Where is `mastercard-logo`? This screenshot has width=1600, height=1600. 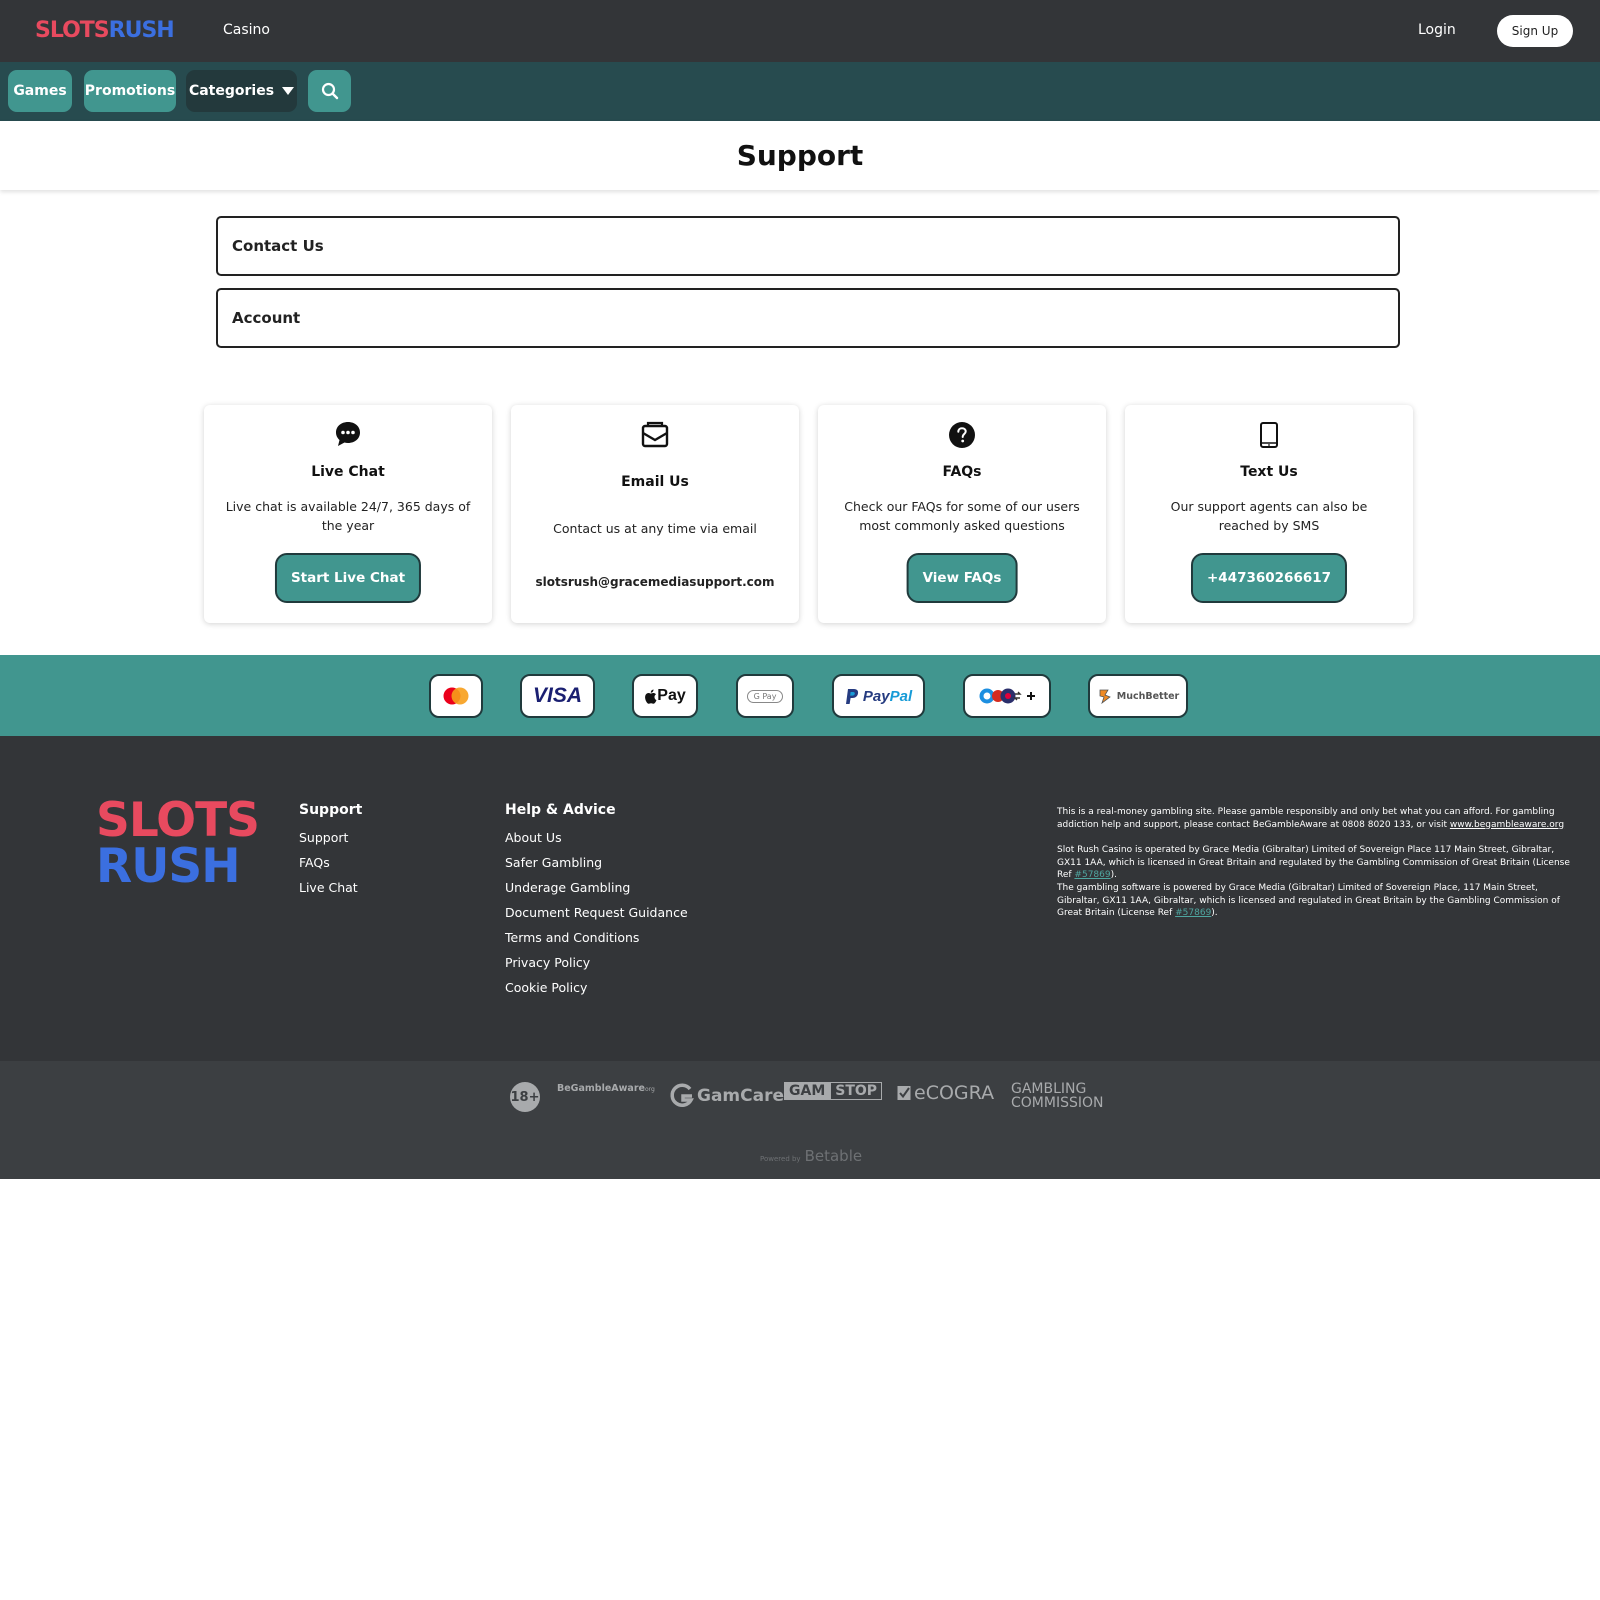
mastercard-logo is located at coordinates (456, 696).